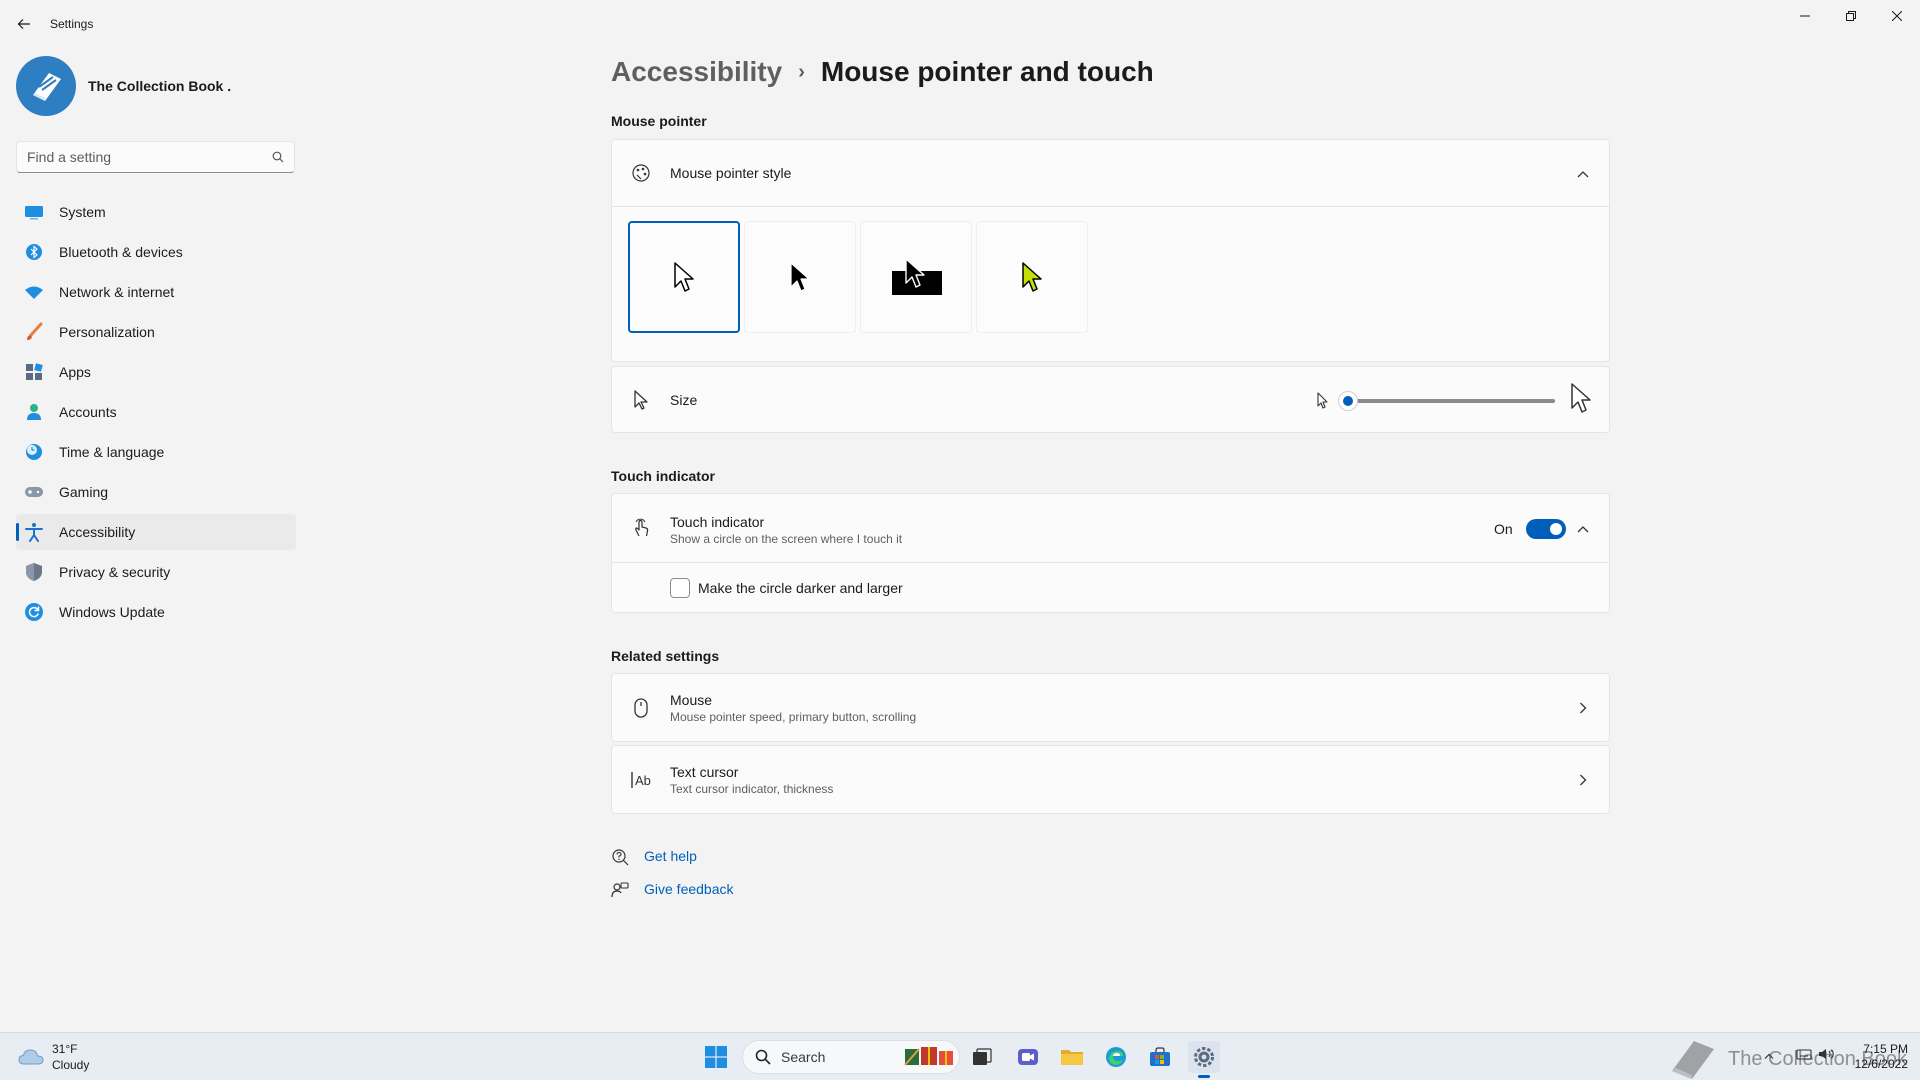 This screenshot has height=1080, width=1920. Describe the element at coordinates (717, 522) in the screenshot. I see `touch-indicator-title: Touch indicator` at that location.